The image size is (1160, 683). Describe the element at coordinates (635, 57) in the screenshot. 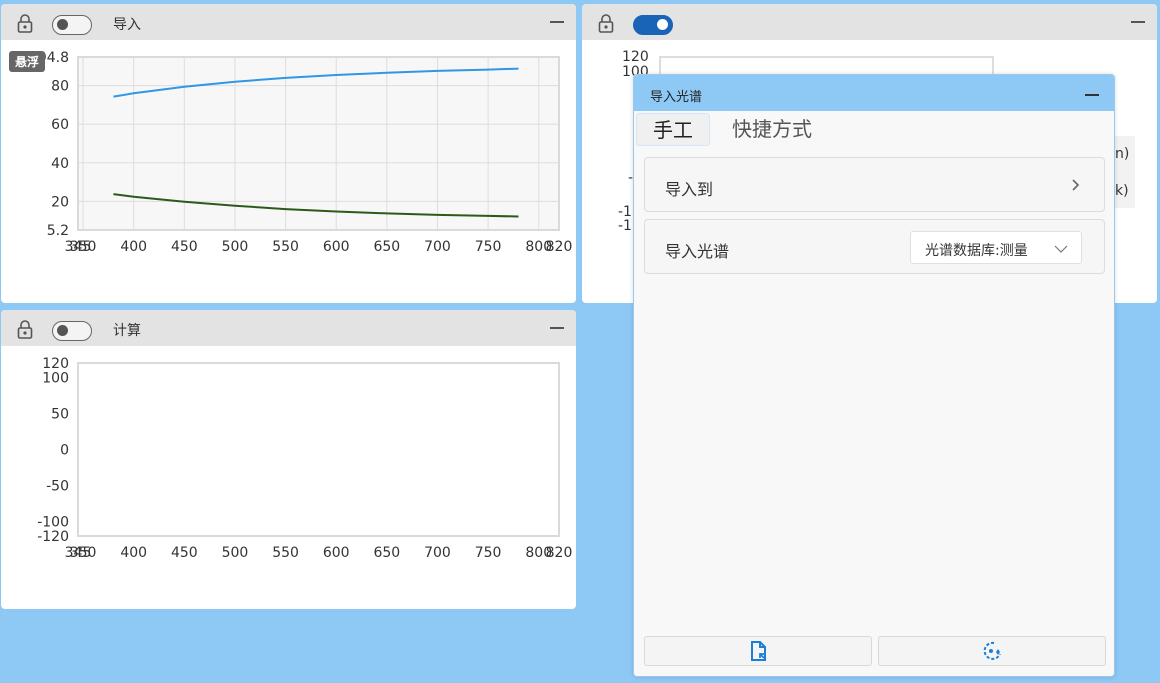

I see `peek-tick: 120` at that location.